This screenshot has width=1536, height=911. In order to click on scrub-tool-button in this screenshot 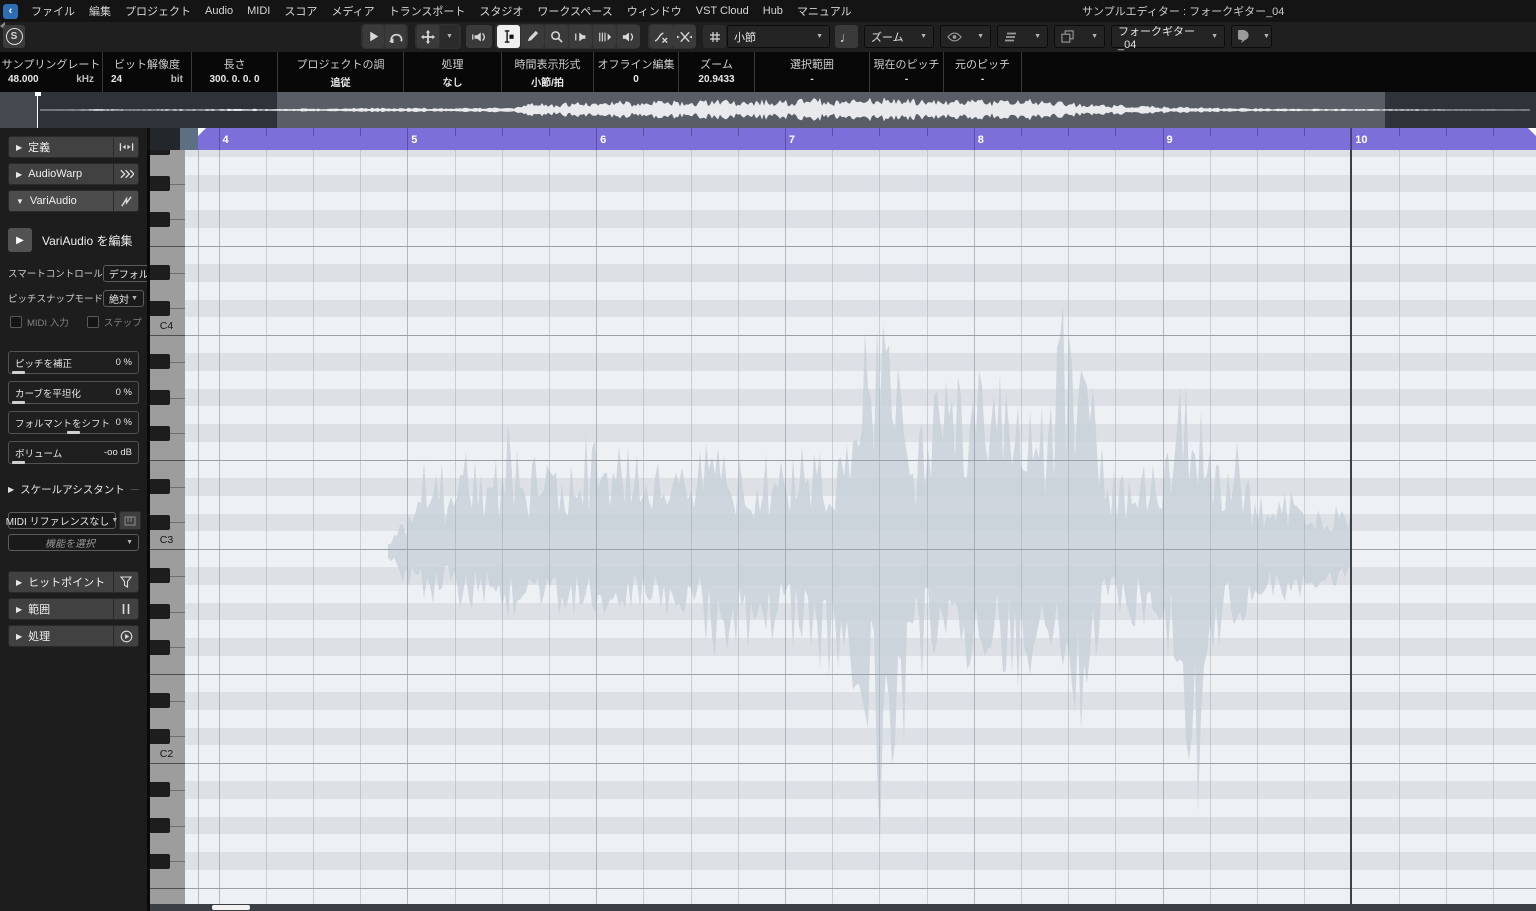, I will do `click(604, 36)`.